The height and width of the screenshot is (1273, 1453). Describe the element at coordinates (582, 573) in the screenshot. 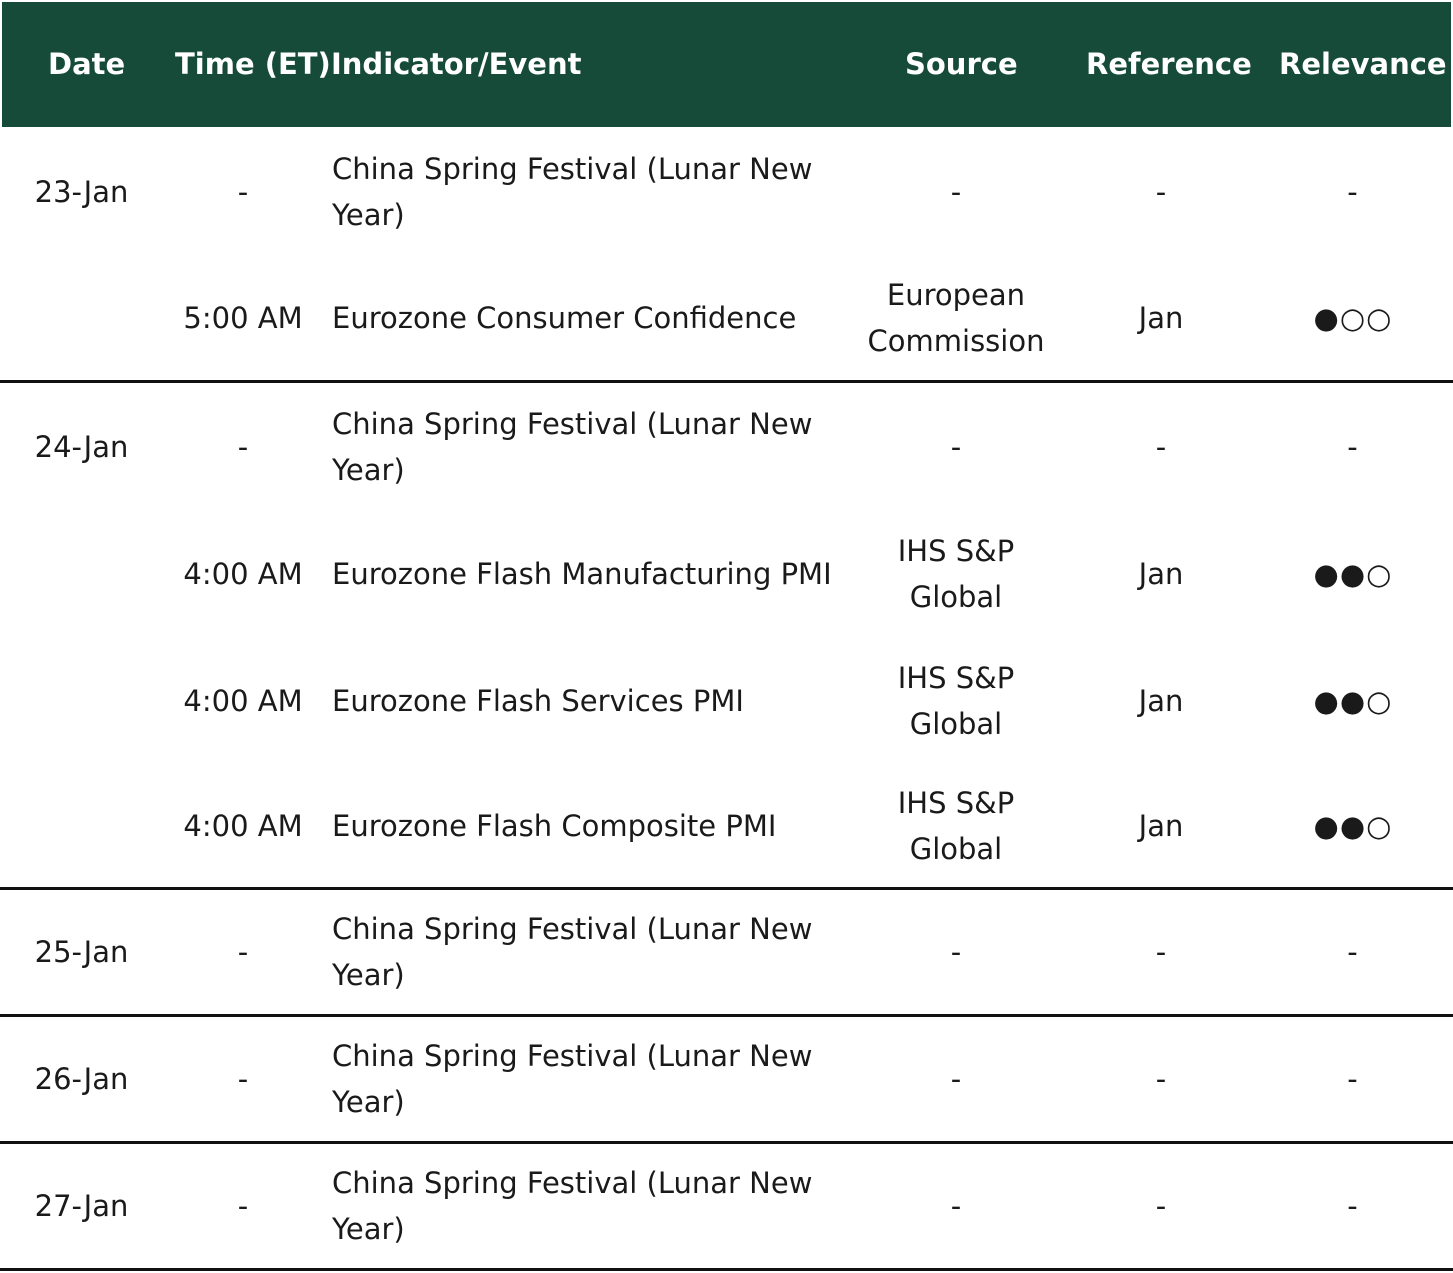

I see `cell-event: Eurozone Flash Manufacturing PMI` at that location.